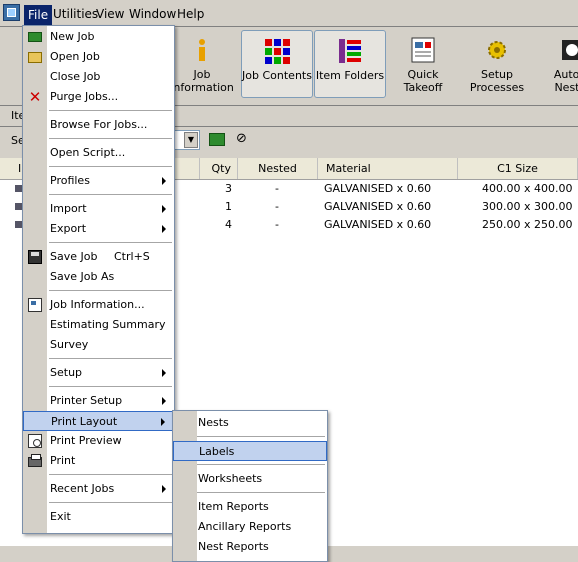  Describe the element at coordinates (228, 188) in the screenshot. I see `cell-qty: 3` at that location.